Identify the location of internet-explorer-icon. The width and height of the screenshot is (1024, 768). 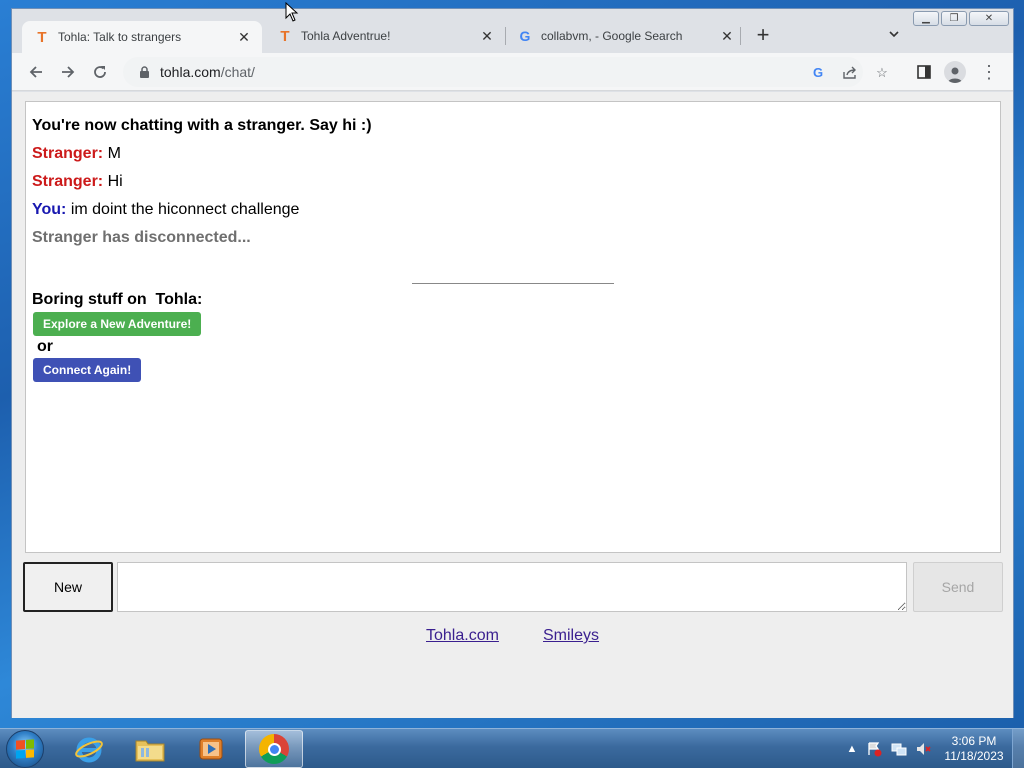
(89, 749).